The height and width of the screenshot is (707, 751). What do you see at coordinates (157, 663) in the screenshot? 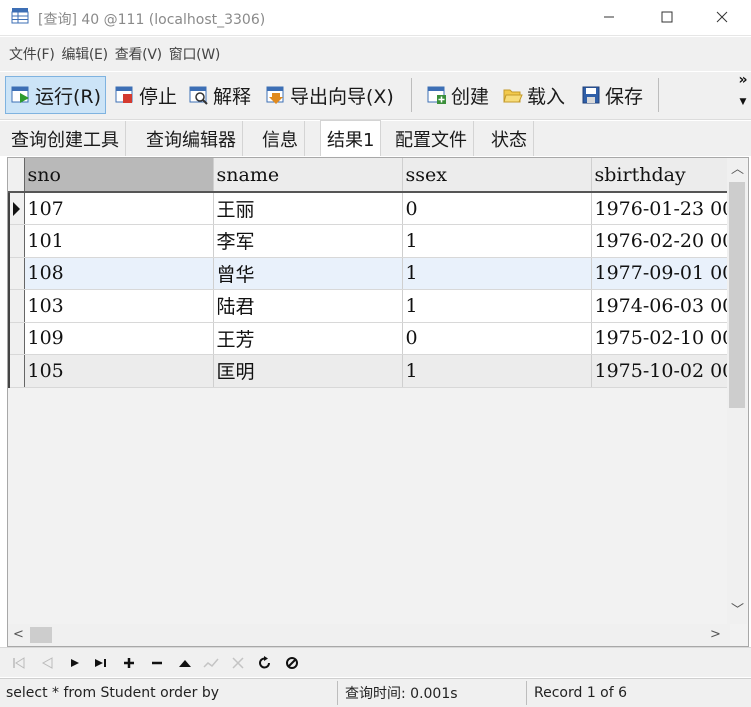
I see `delete-record-button` at bounding box center [157, 663].